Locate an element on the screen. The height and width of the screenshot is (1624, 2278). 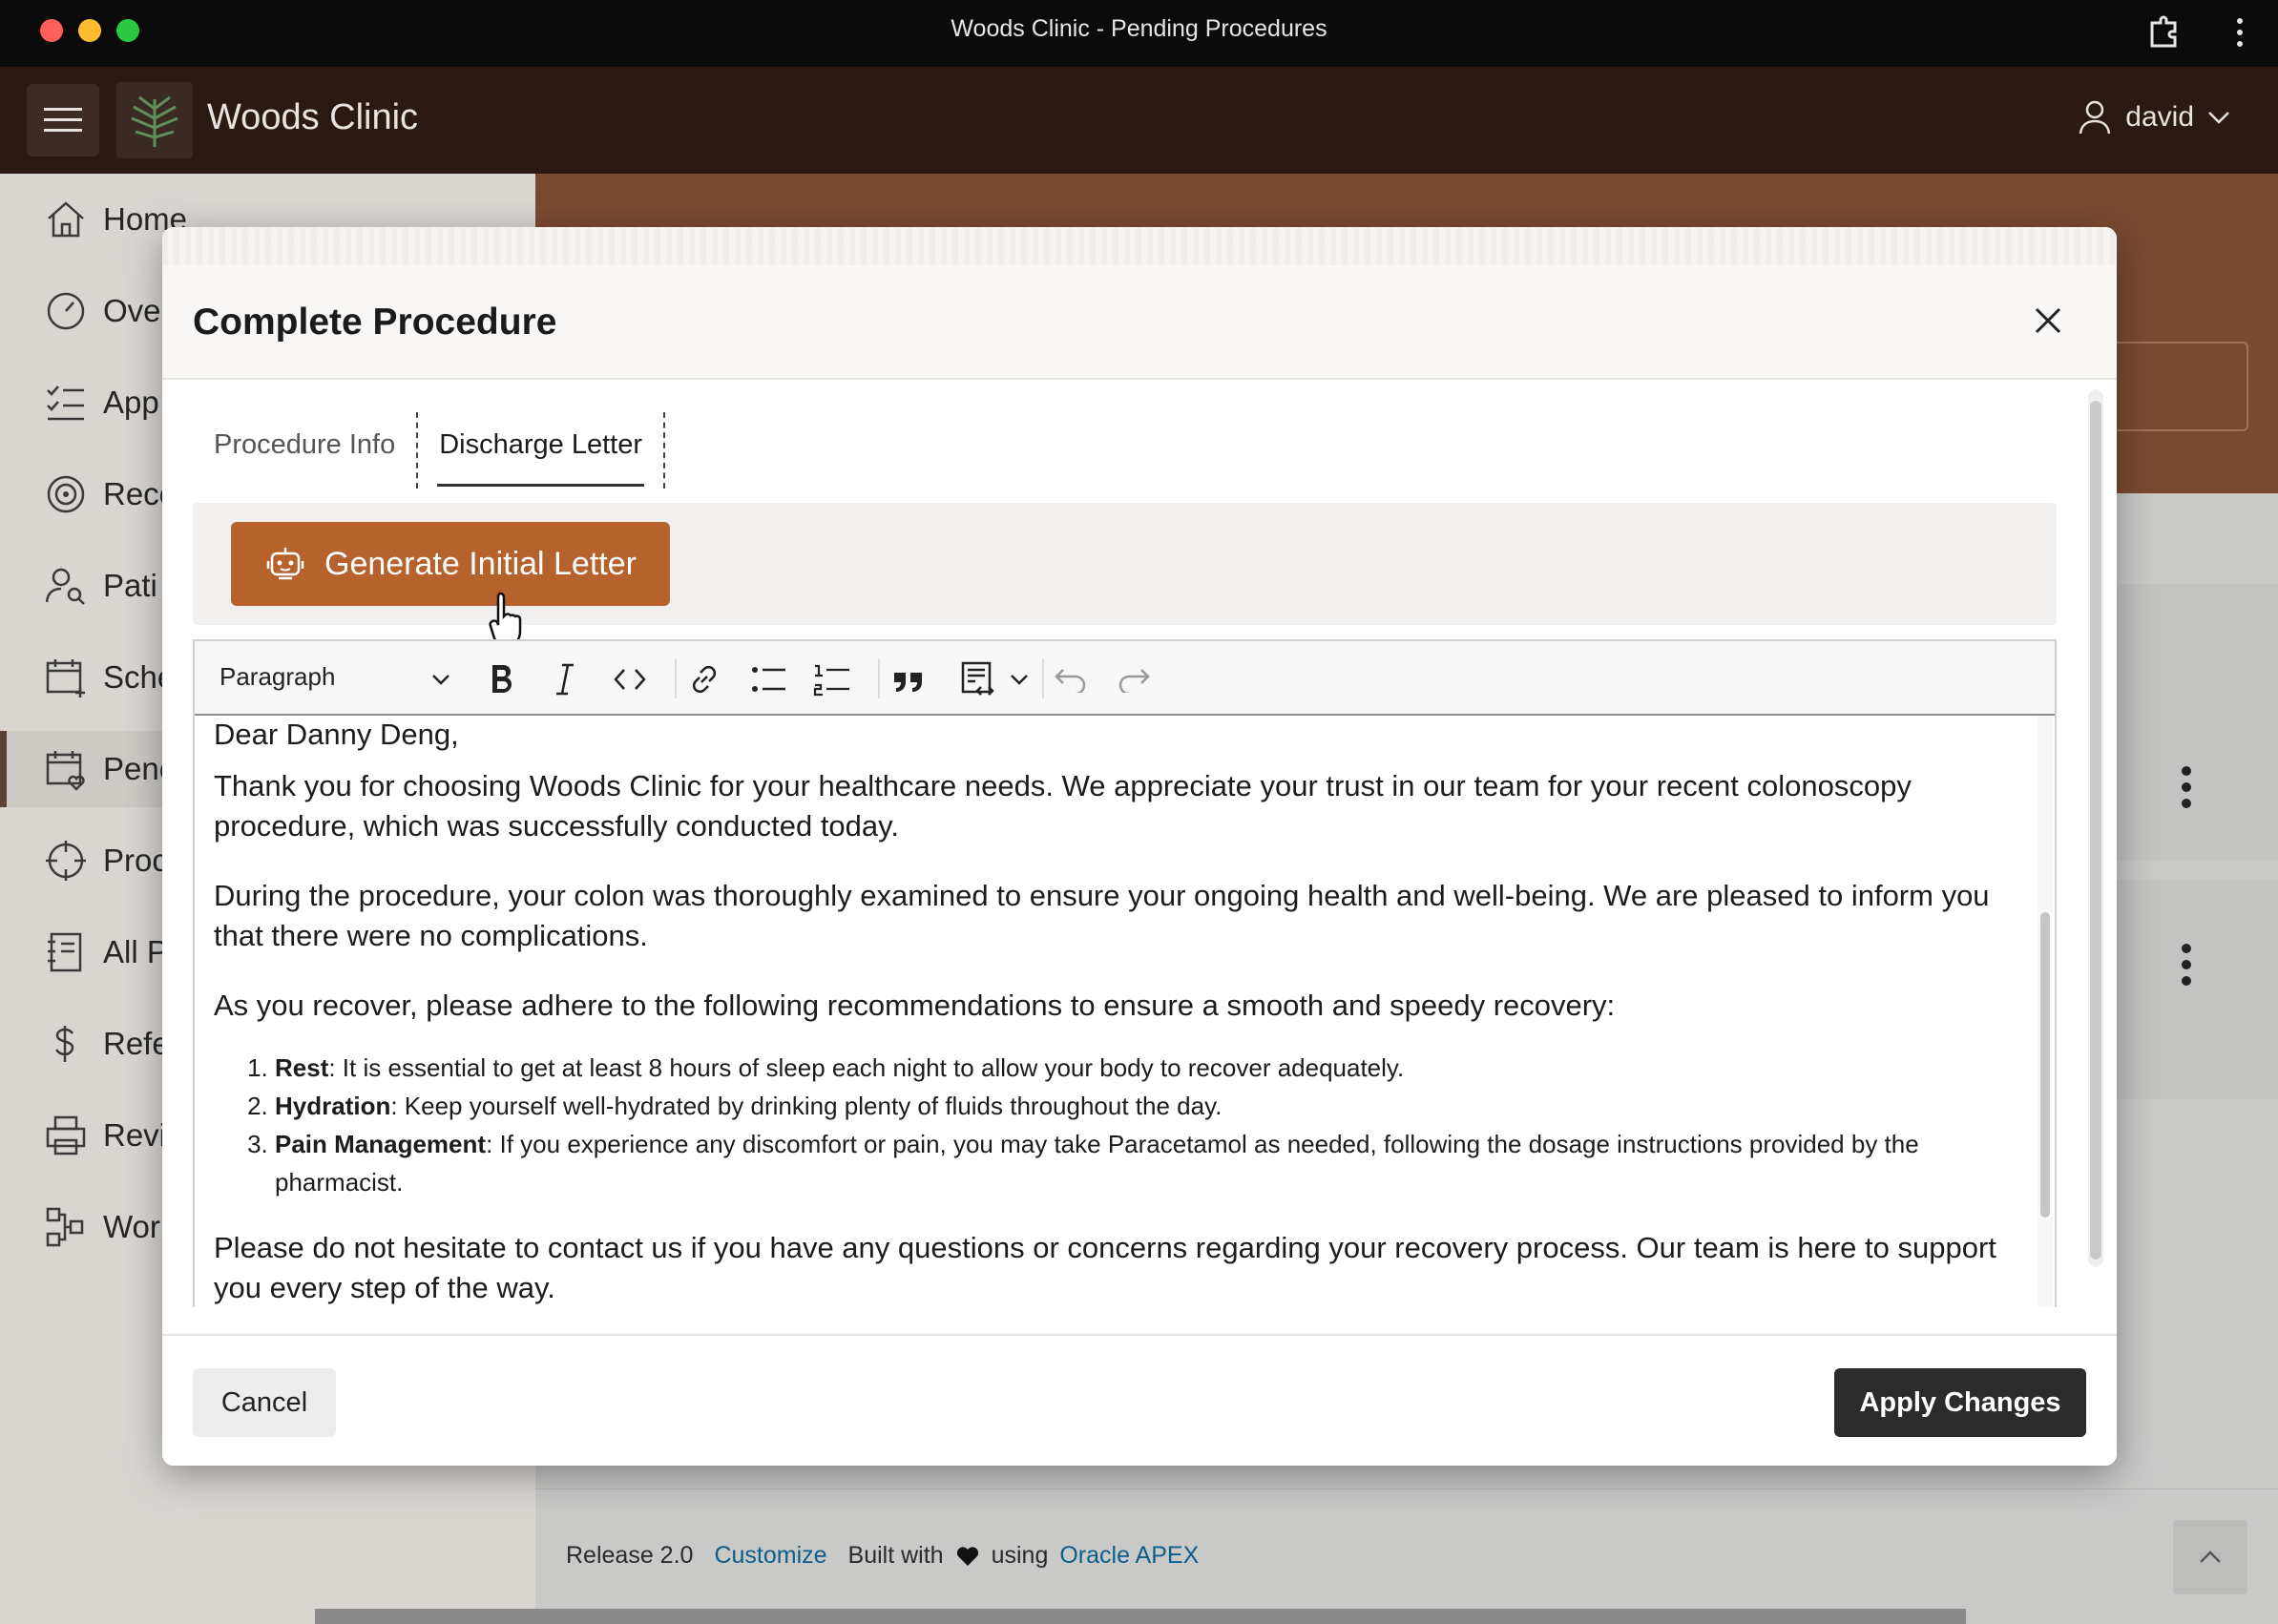
app-header: Woods Clinic david is located at coordinates (1139, 120).